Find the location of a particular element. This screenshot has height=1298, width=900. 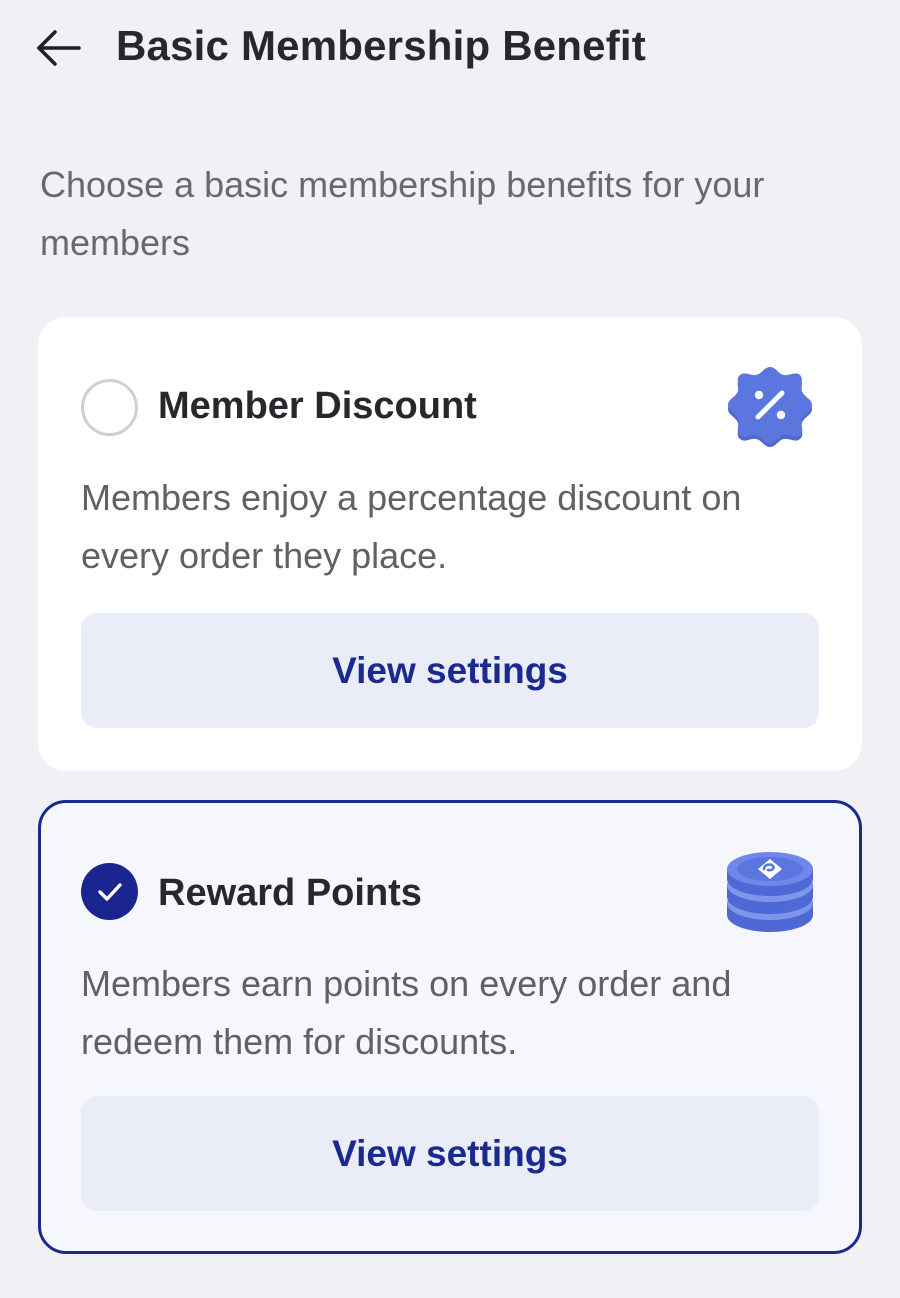

benefit-title: Member Discount is located at coordinates (317, 406).